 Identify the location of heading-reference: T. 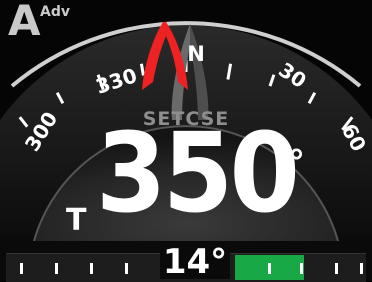
(76, 220).